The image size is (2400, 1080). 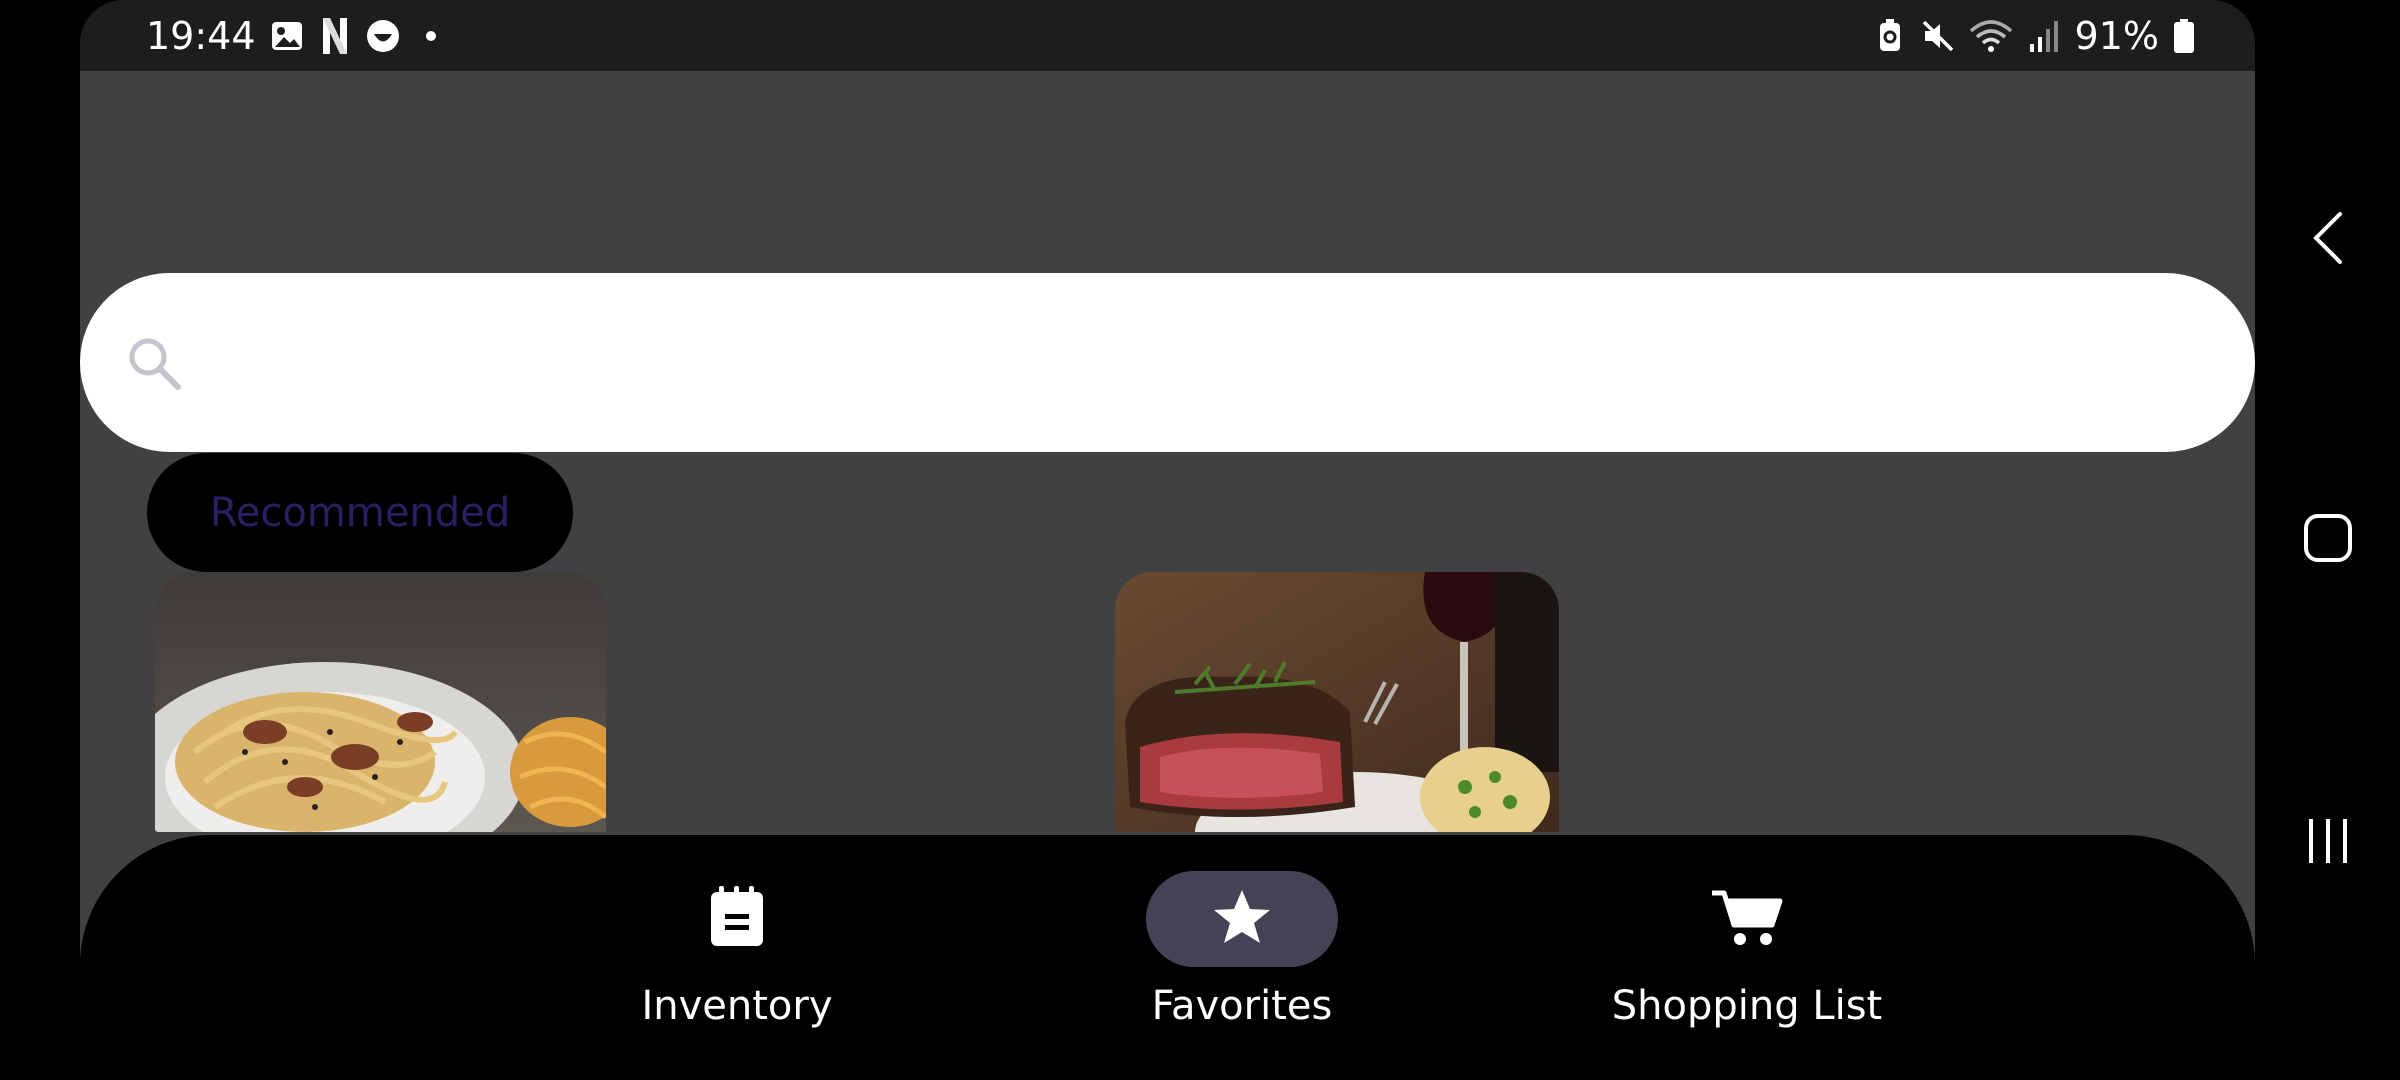 I want to click on battery-saver-icon, so click(x=1890, y=36).